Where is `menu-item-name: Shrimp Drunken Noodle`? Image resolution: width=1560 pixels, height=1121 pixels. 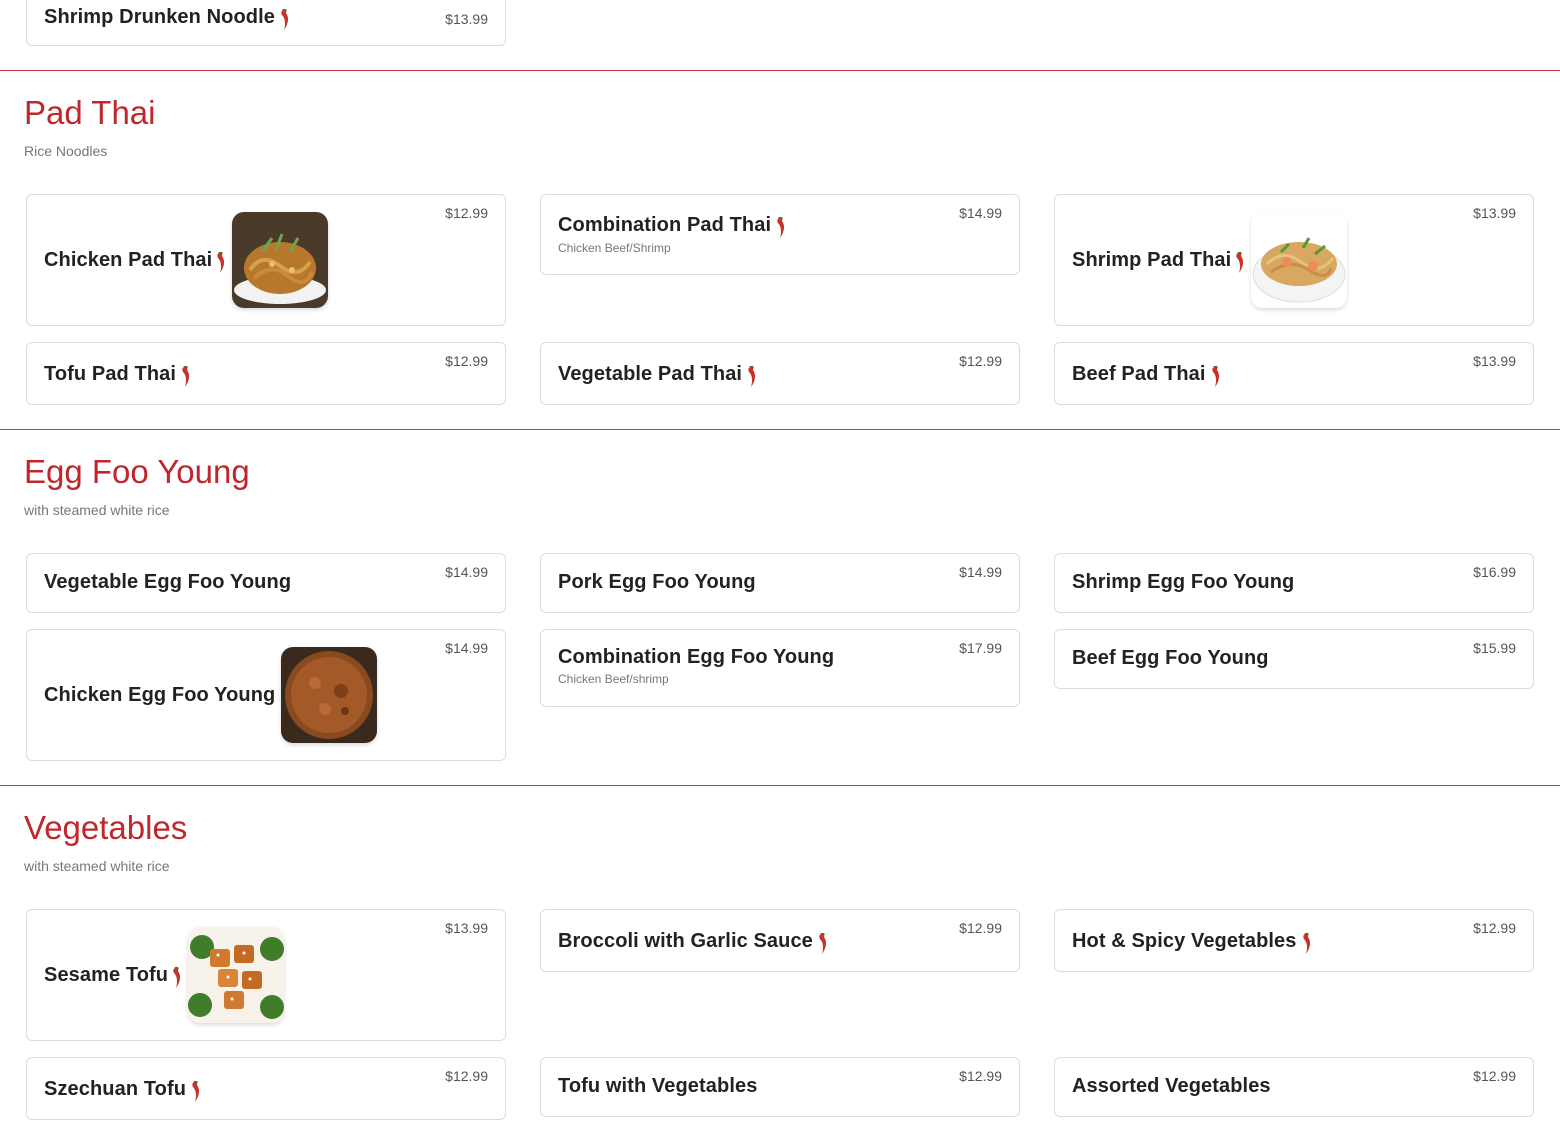
menu-item-name: Shrimp Drunken Noodle is located at coordinates (160, 16).